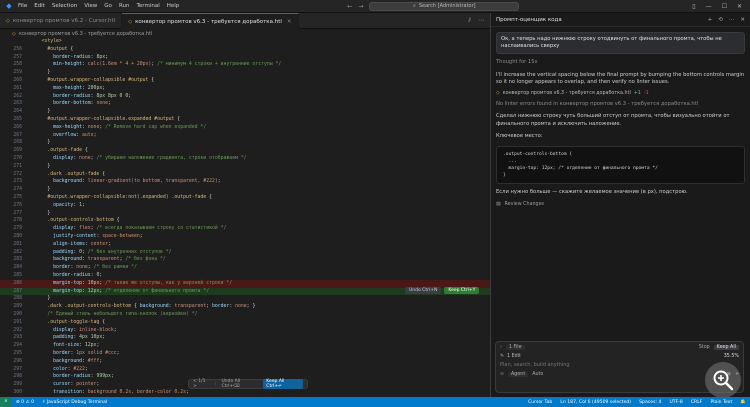 The width and height of the screenshot is (750, 407). I want to click on code-line: 263 border-bottom: none;, so click(245, 104).